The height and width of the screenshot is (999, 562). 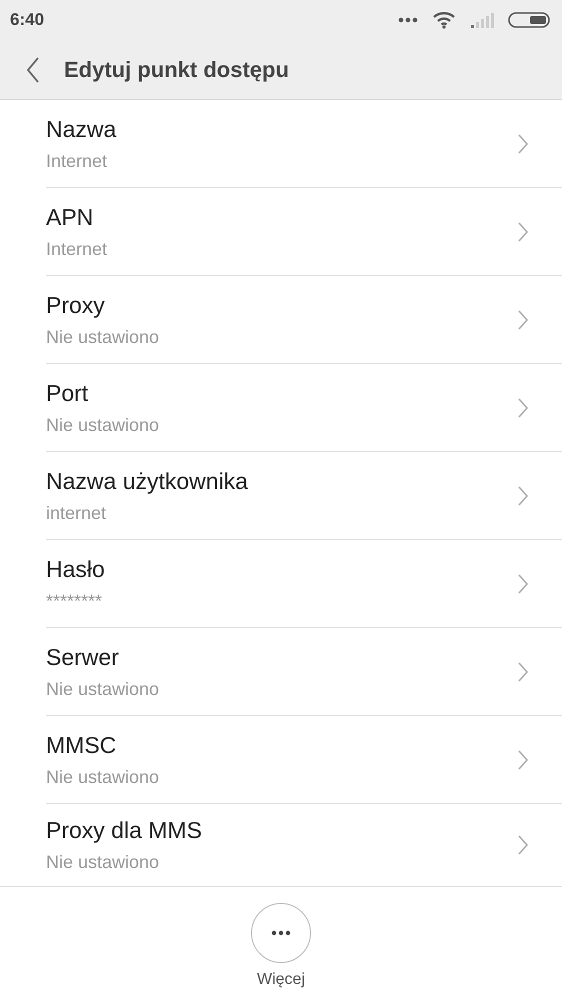 I want to click on setting-row: APN Internet, so click(x=304, y=232).